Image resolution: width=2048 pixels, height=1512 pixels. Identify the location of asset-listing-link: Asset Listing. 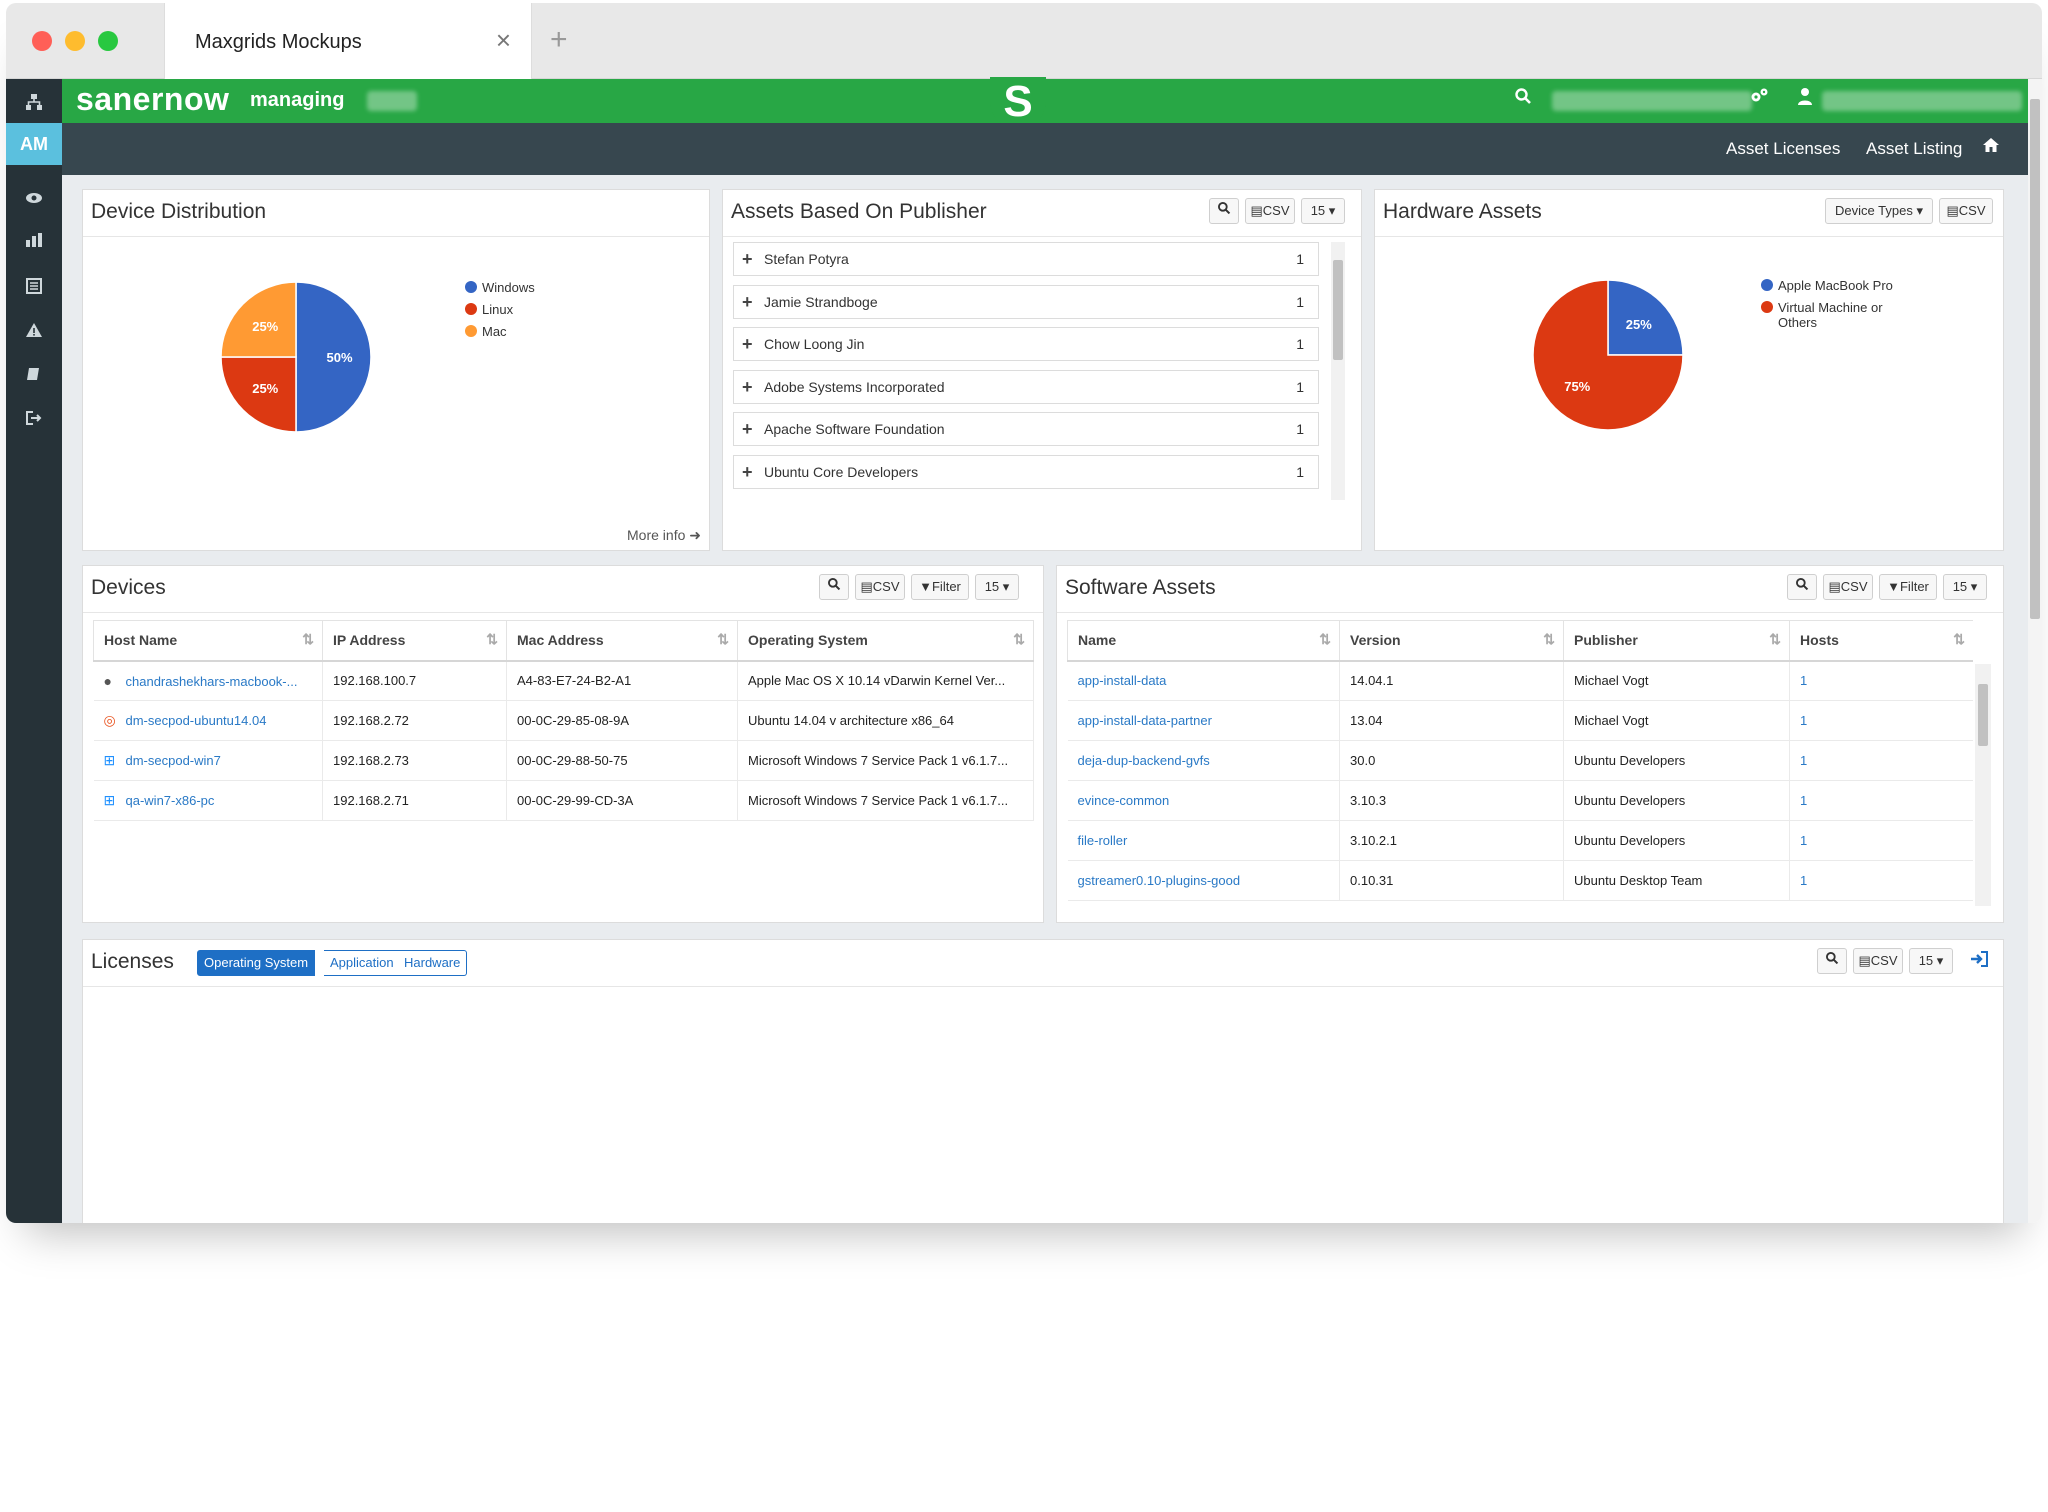
(1914, 149).